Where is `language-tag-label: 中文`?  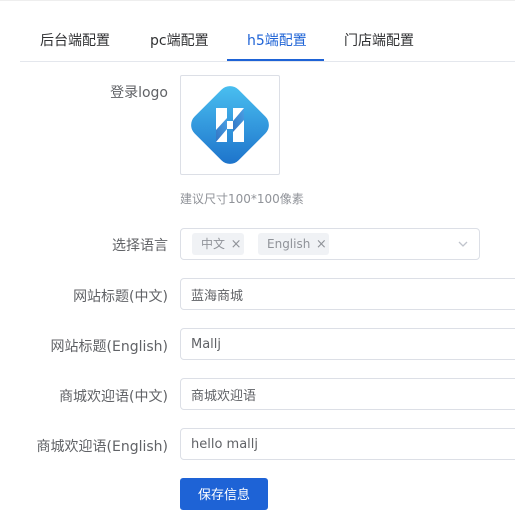 language-tag-label: 中文 is located at coordinates (213, 244).